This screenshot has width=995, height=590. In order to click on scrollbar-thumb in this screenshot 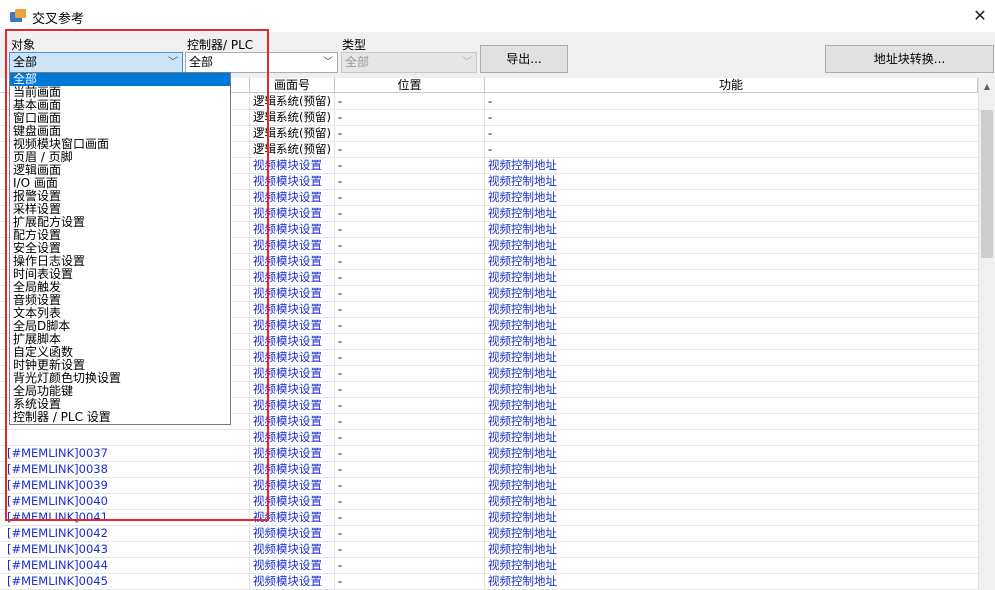, I will do `click(987, 184)`.